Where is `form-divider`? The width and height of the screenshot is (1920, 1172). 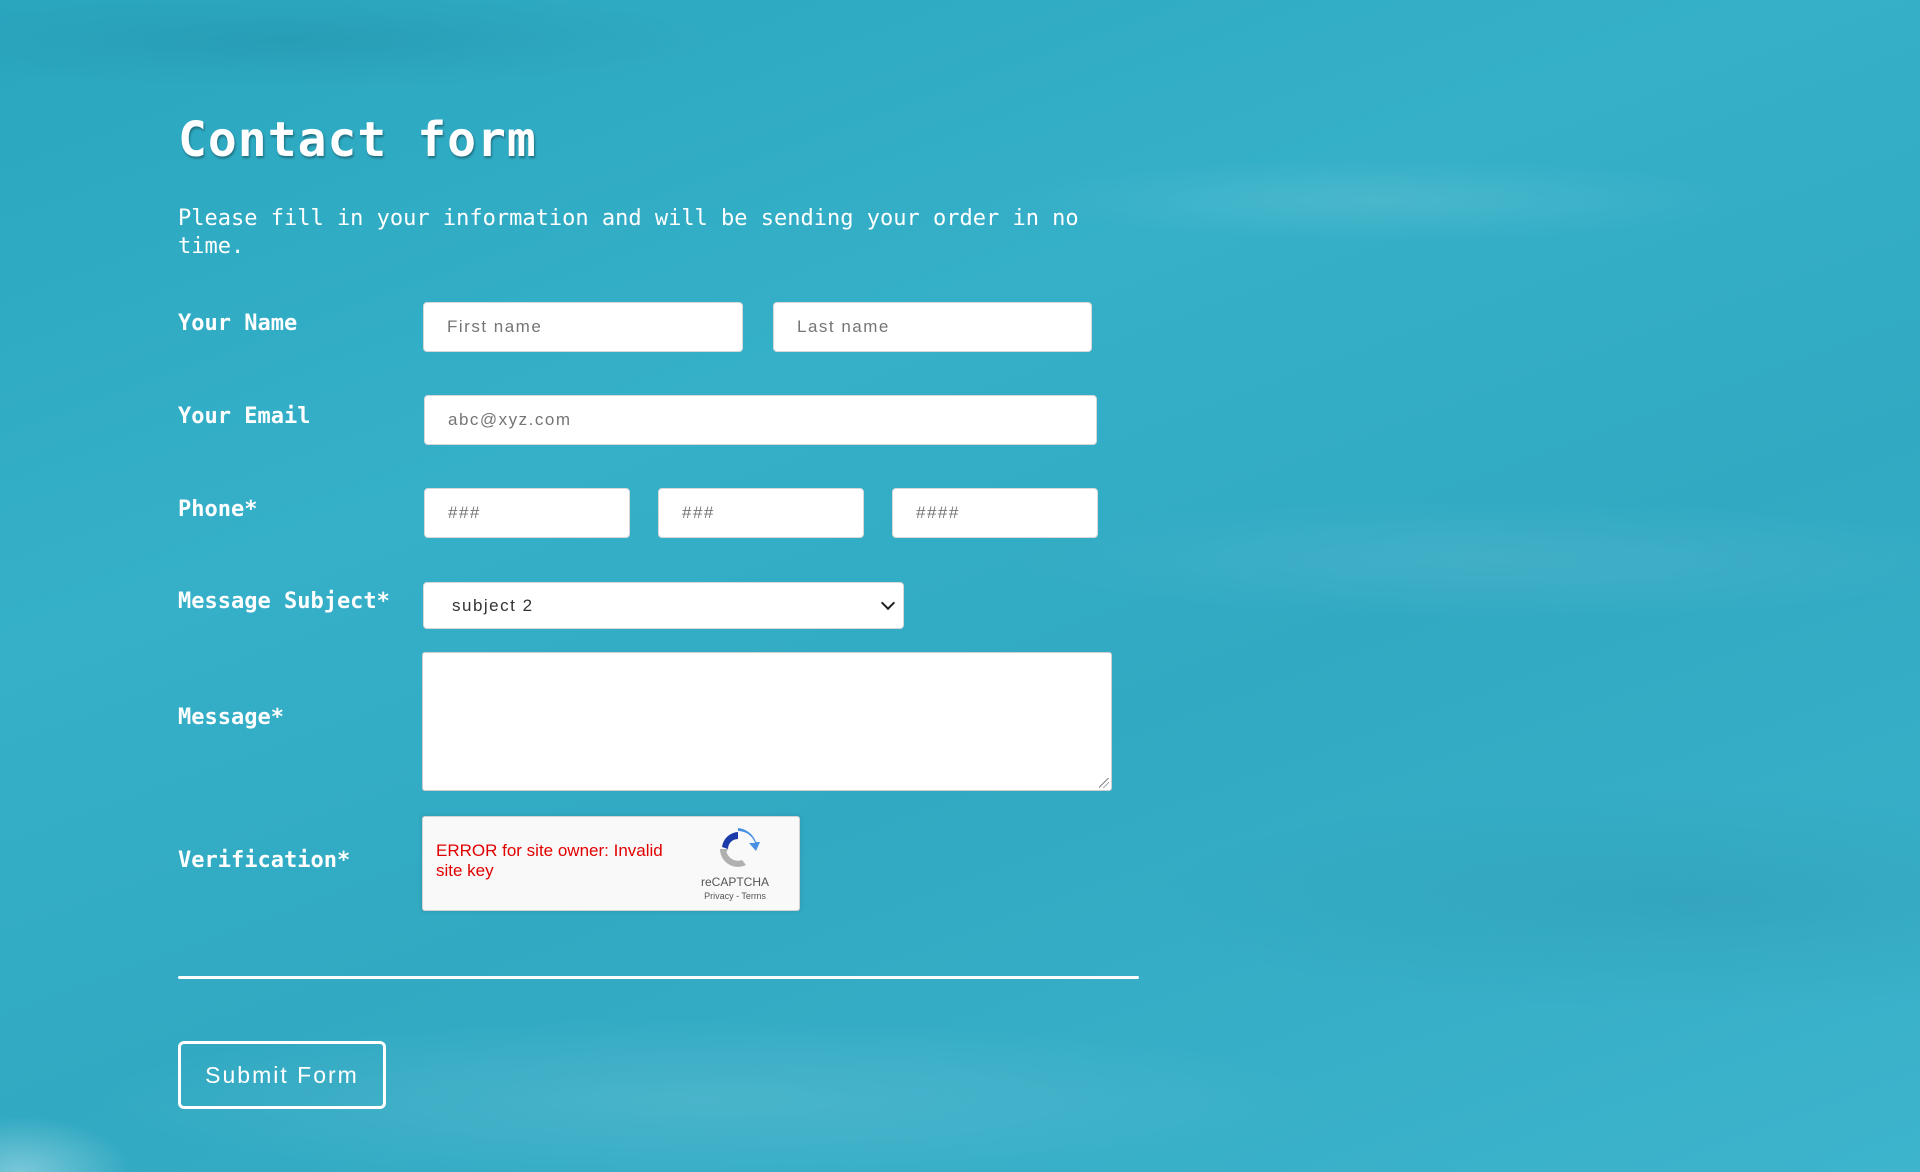
form-divider is located at coordinates (658, 977).